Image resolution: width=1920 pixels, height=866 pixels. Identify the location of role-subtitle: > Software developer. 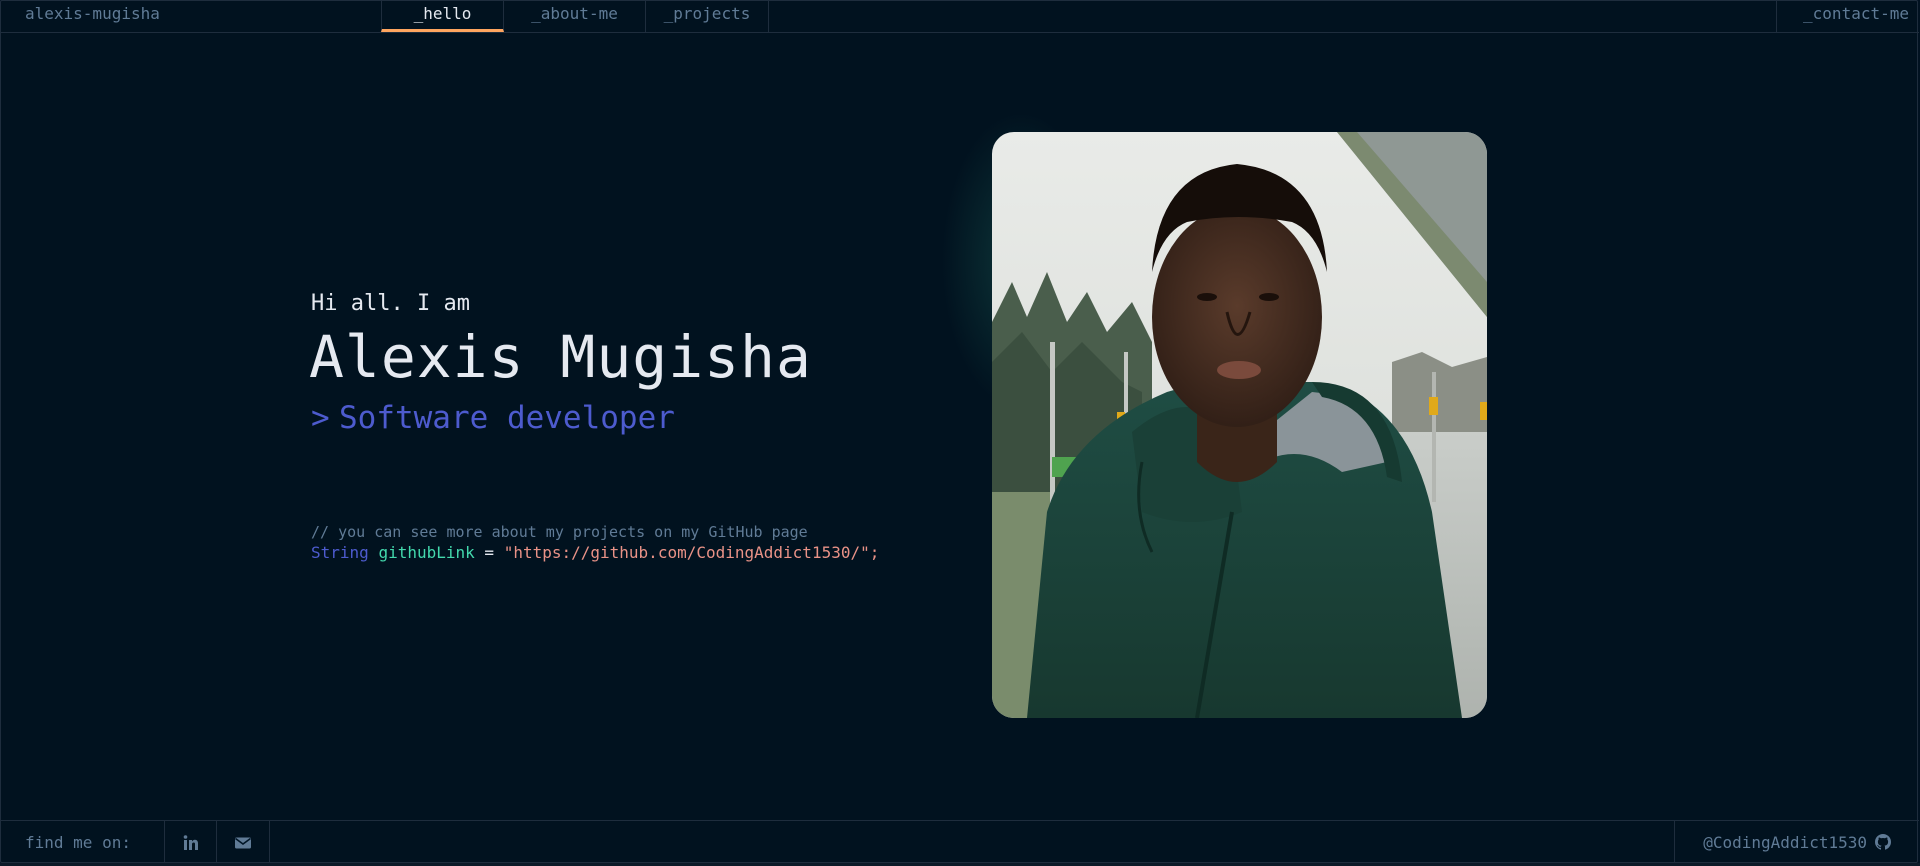
(493, 418).